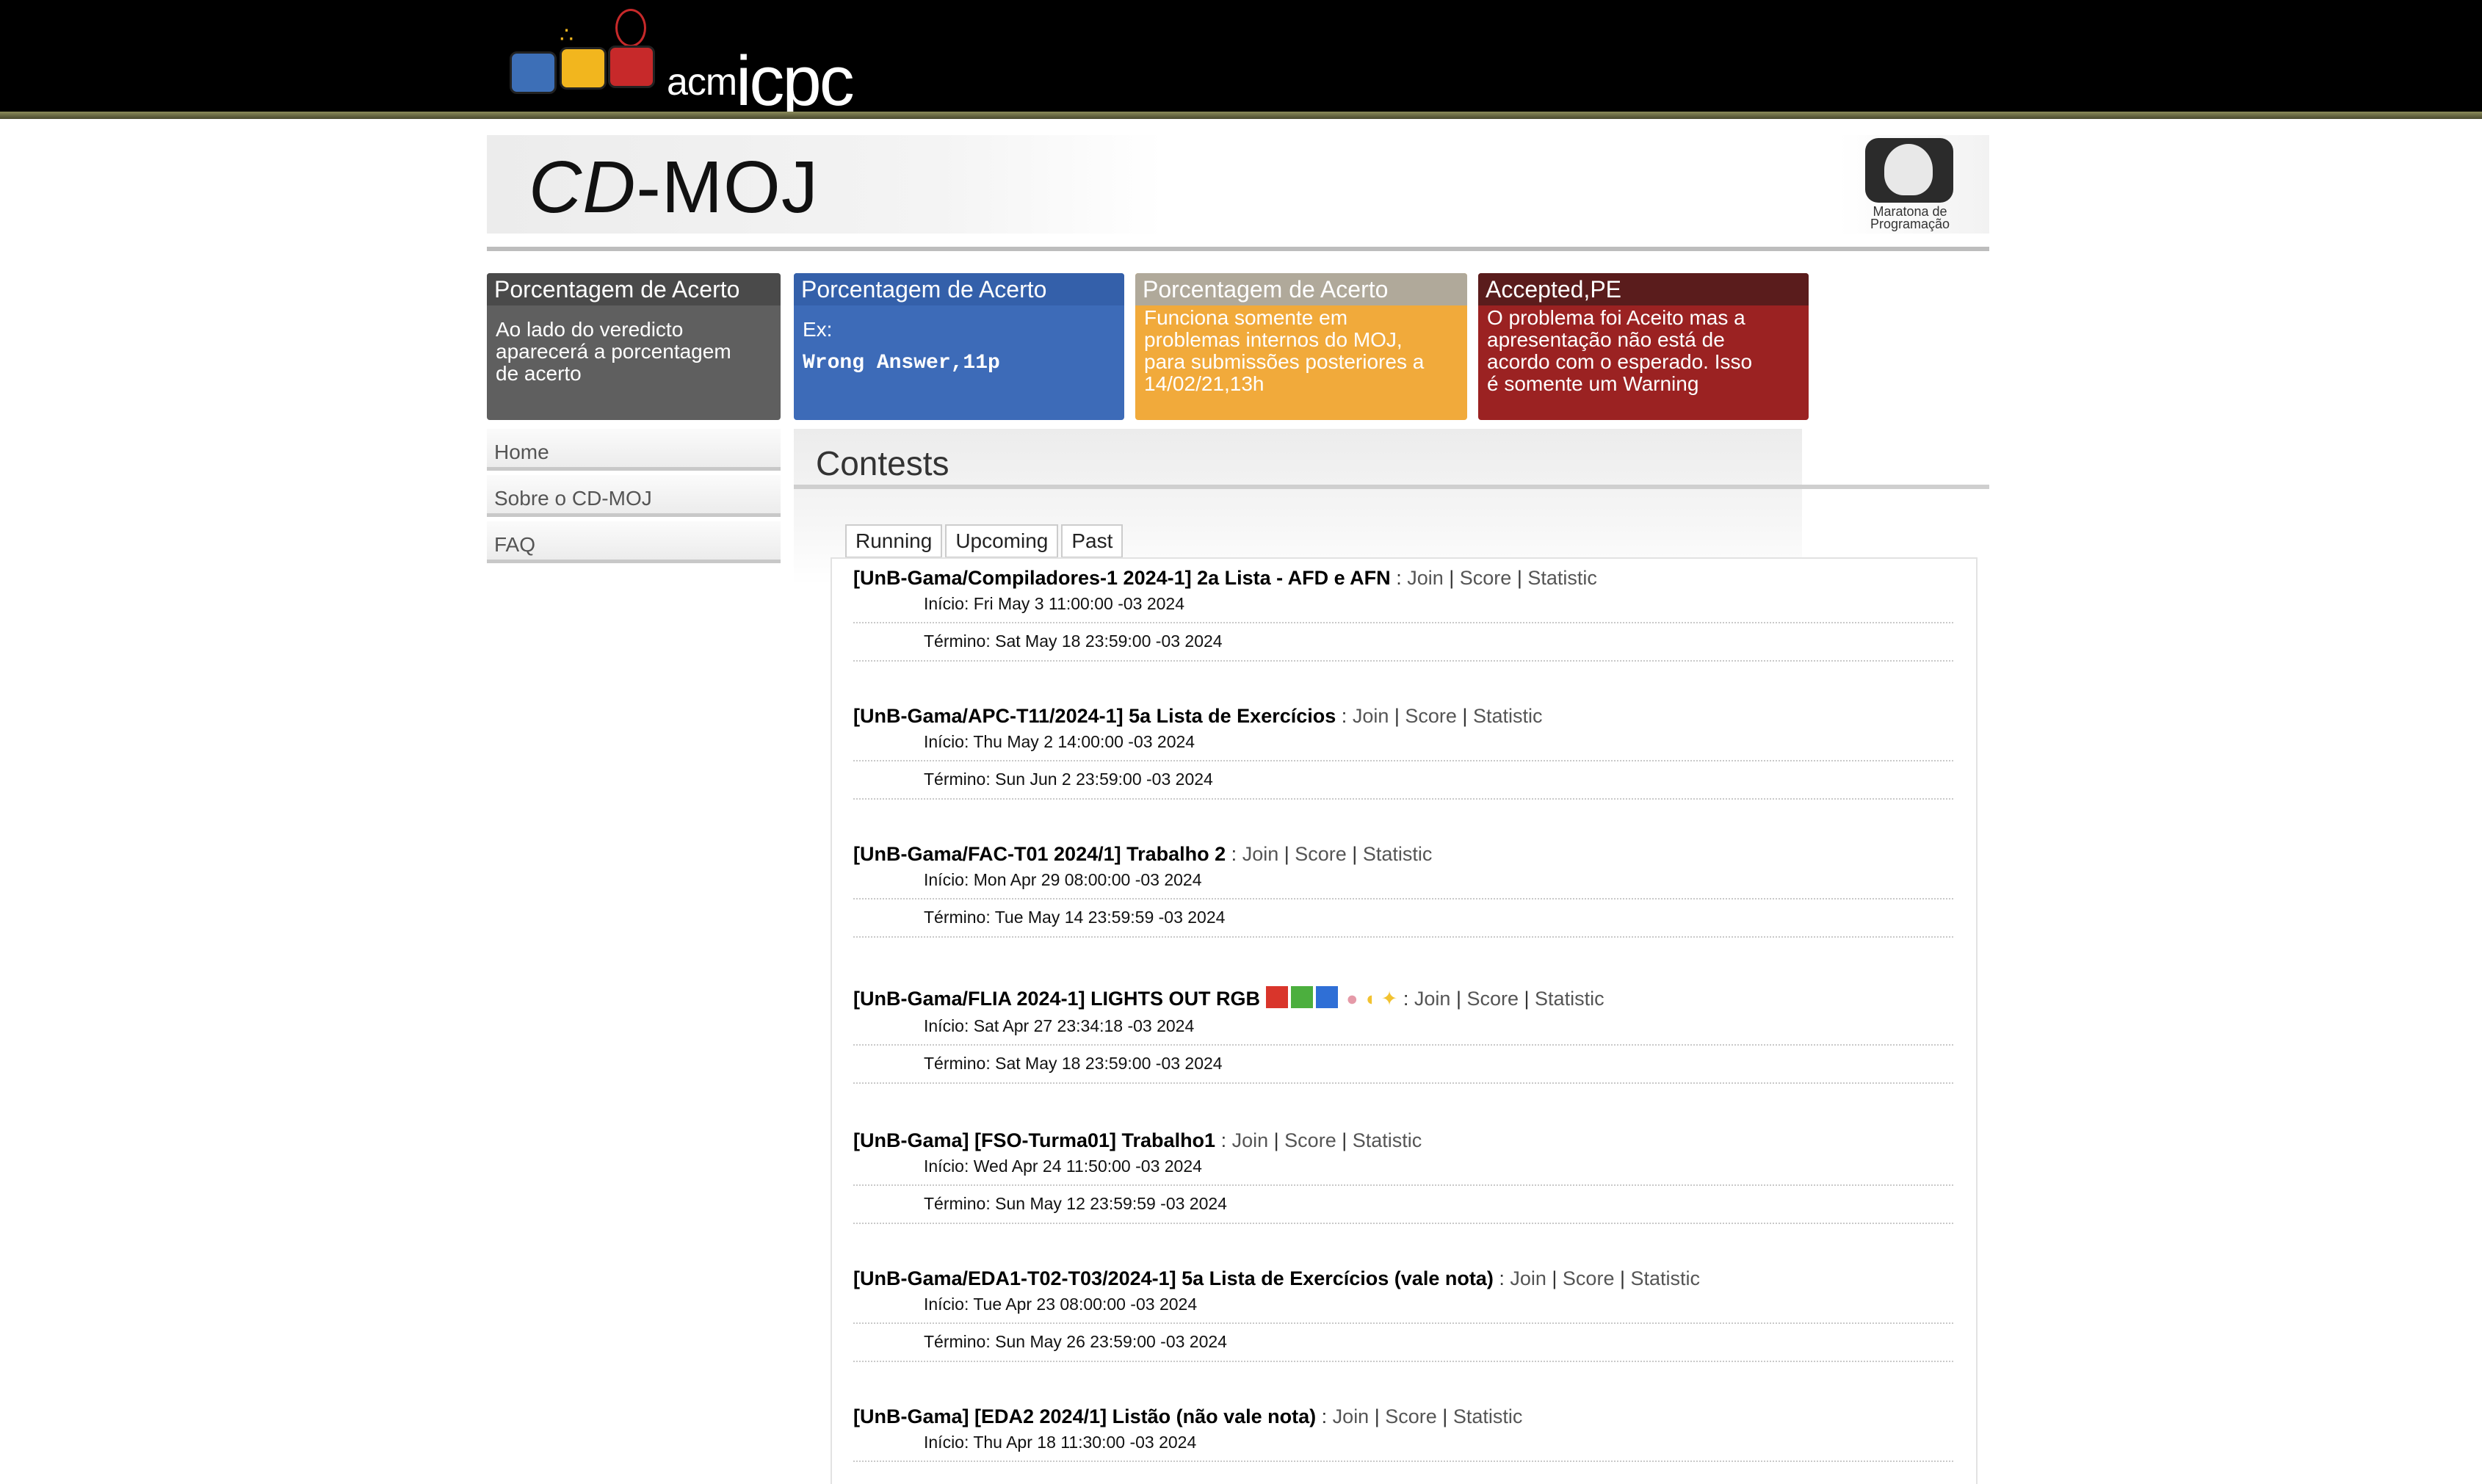 The height and width of the screenshot is (1484, 2482). What do you see at coordinates (894, 541) in the screenshot?
I see `tab-running: Running` at bounding box center [894, 541].